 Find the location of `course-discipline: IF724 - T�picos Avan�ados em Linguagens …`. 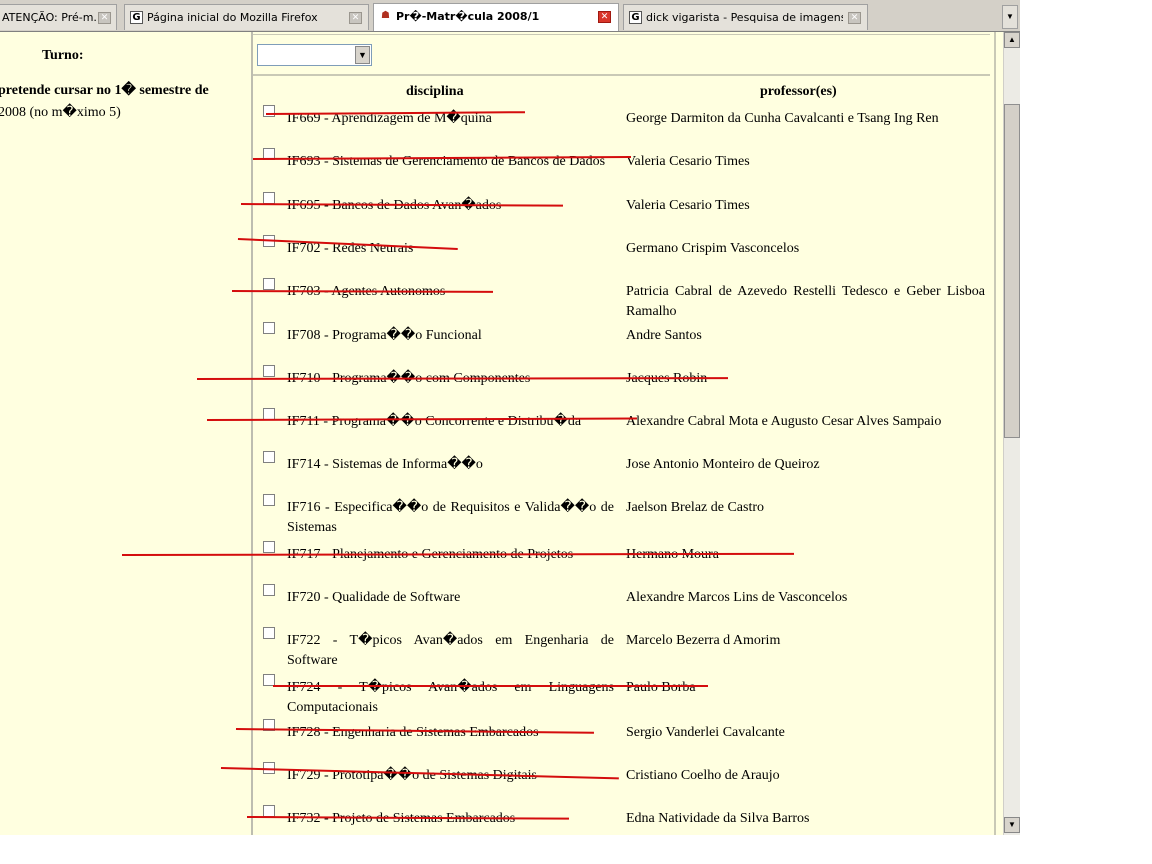

course-discipline: IF724 - T�picos Avan�ados em Linguagens … is located at coordinates (450, 697).